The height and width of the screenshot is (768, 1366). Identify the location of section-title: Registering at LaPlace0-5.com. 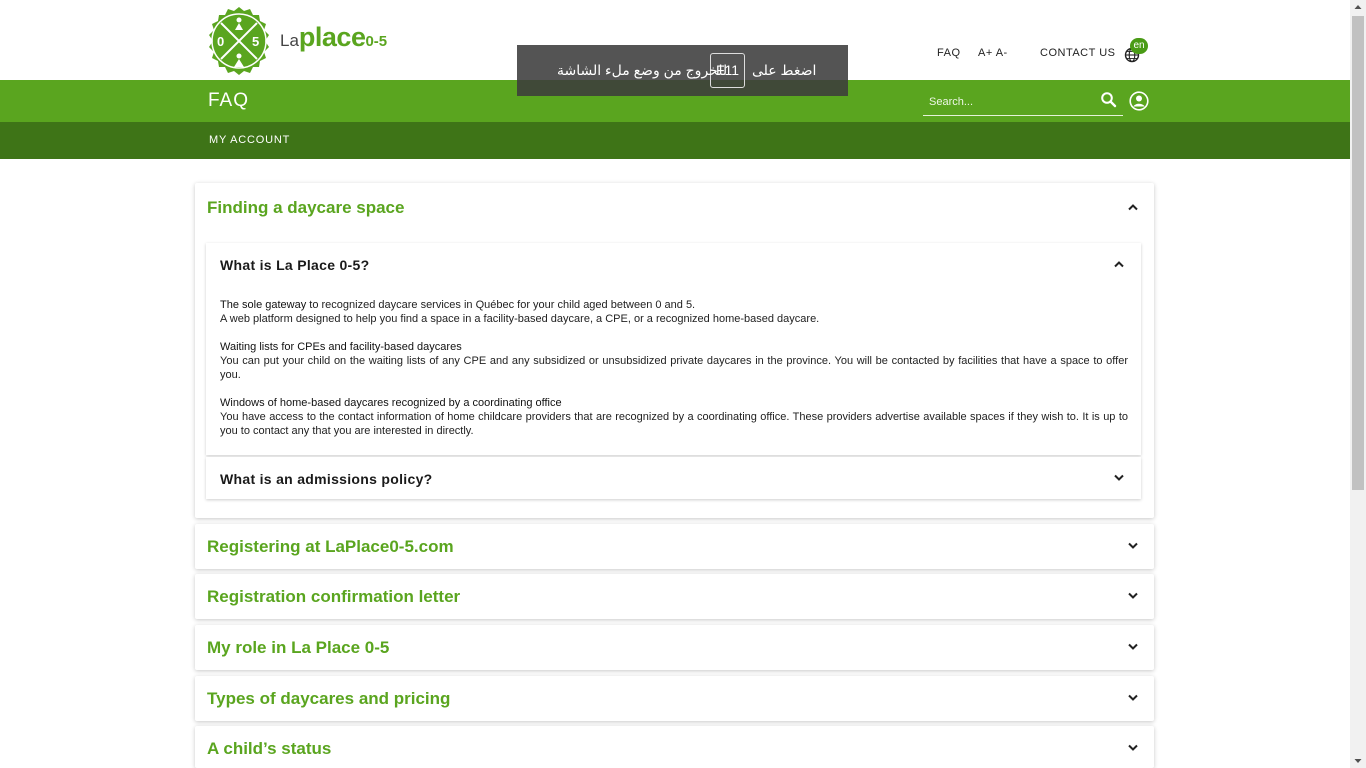
(330, 547).